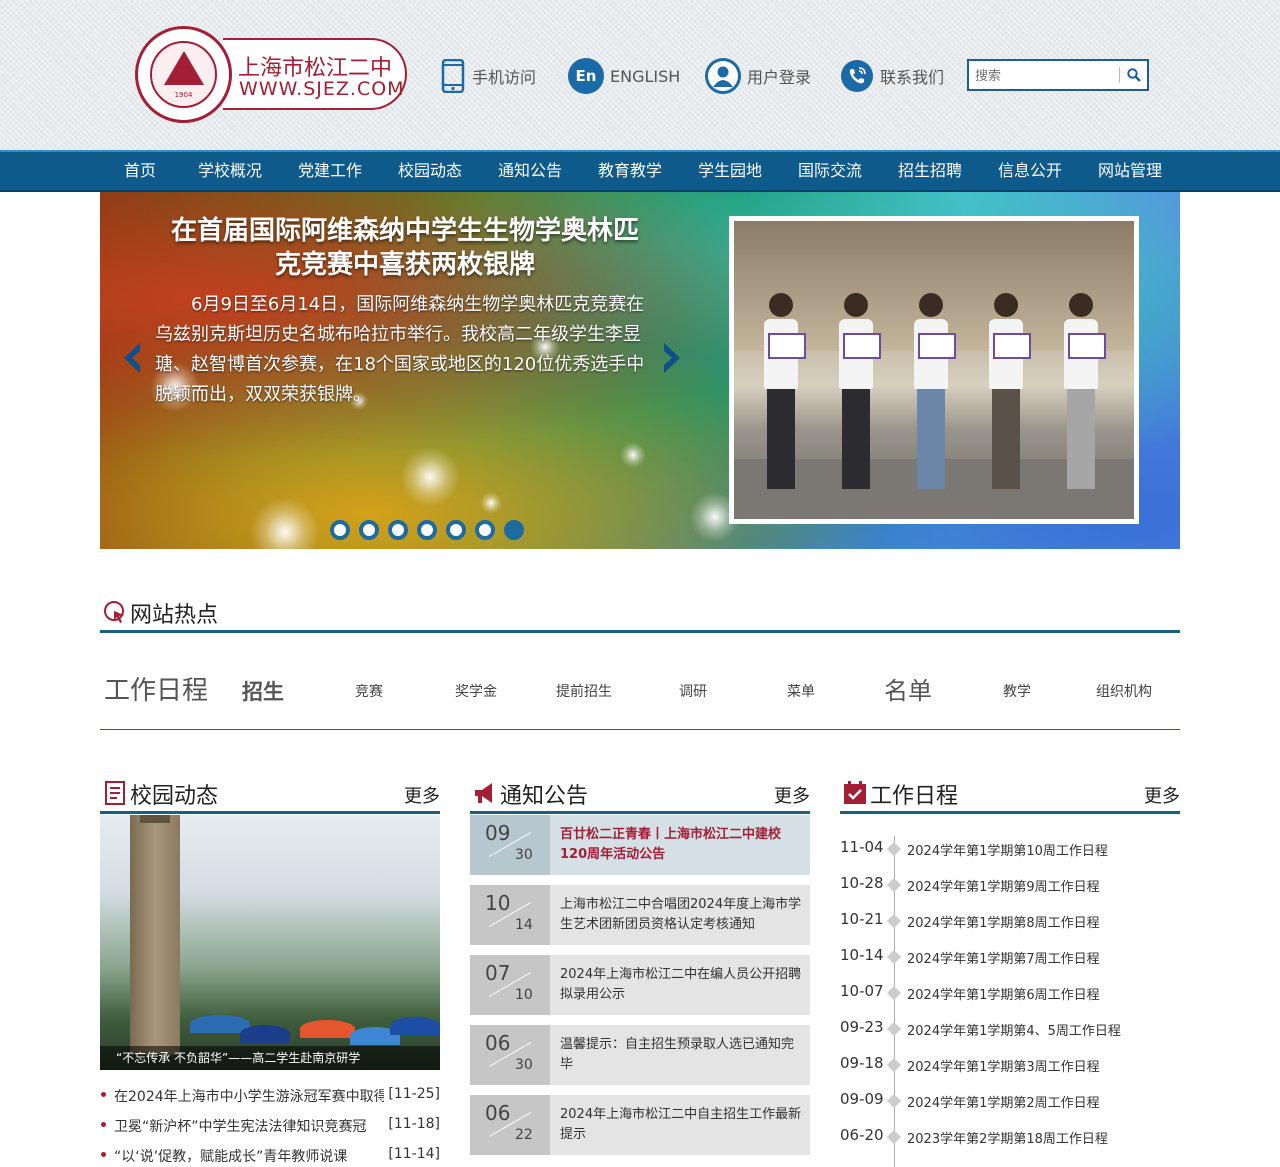 The height and width of the screenshot is (1167, 1280). What do you see at coordinates (640, 1055) in the screenshot?
I see `notice-item: 06 30 温馨提示：自主招生预录取人选已通知完毕` at bounding box center [640, 1055].